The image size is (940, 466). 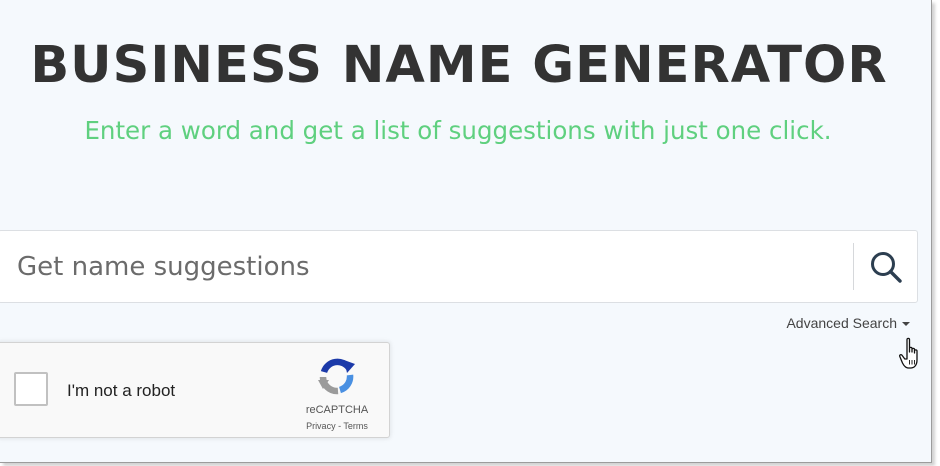 I want to click on search-button, so click(x=886, y=266).